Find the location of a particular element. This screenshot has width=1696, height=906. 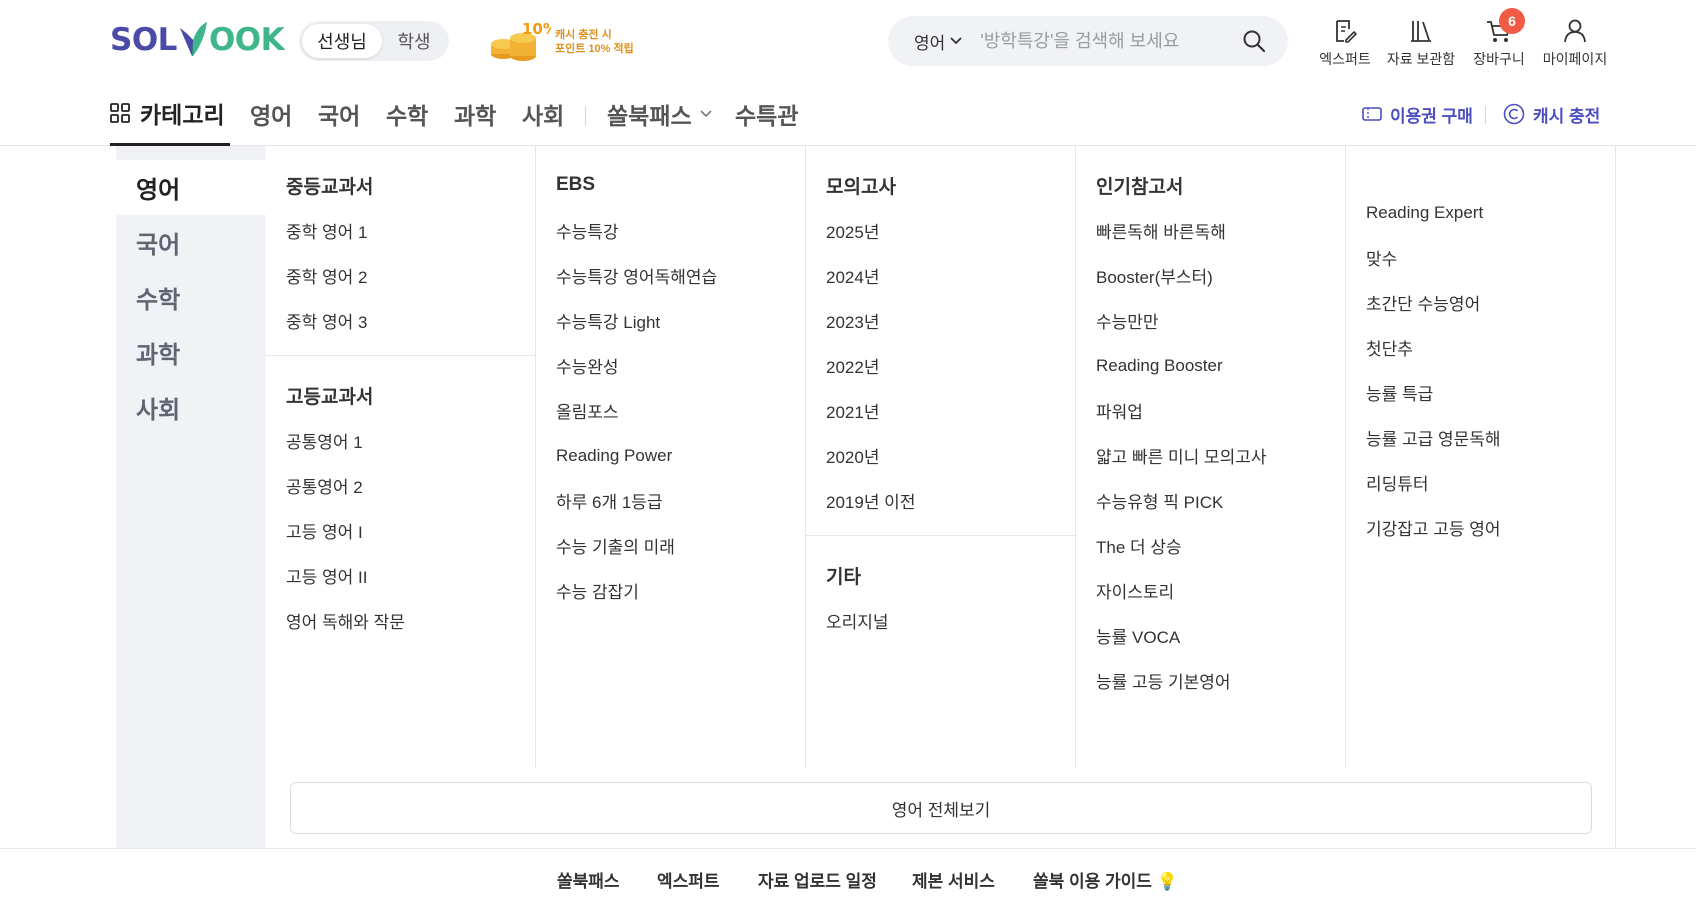

logo-text-sol: SOL is located at coordinates (143, 40).